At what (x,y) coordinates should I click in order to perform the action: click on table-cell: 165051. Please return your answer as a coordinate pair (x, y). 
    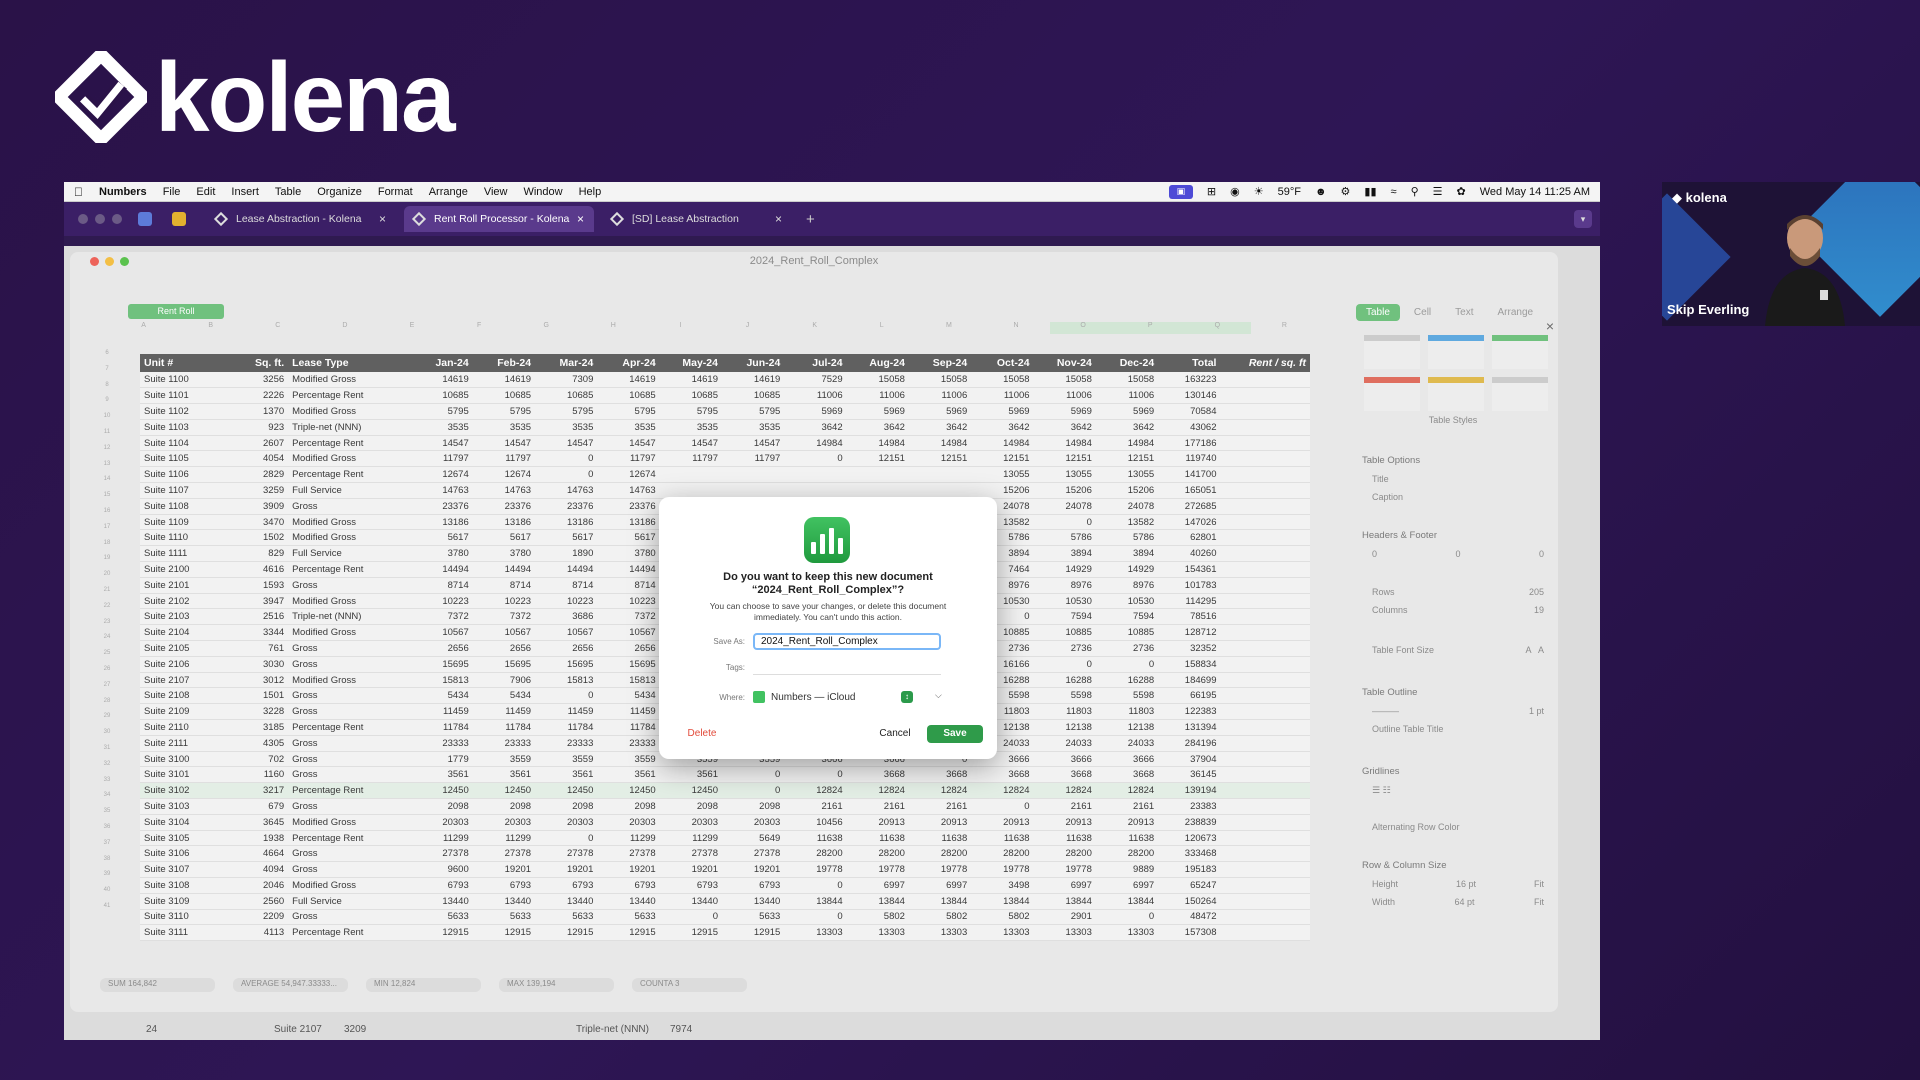
    Looking at the image, I should click on (1189, 490).